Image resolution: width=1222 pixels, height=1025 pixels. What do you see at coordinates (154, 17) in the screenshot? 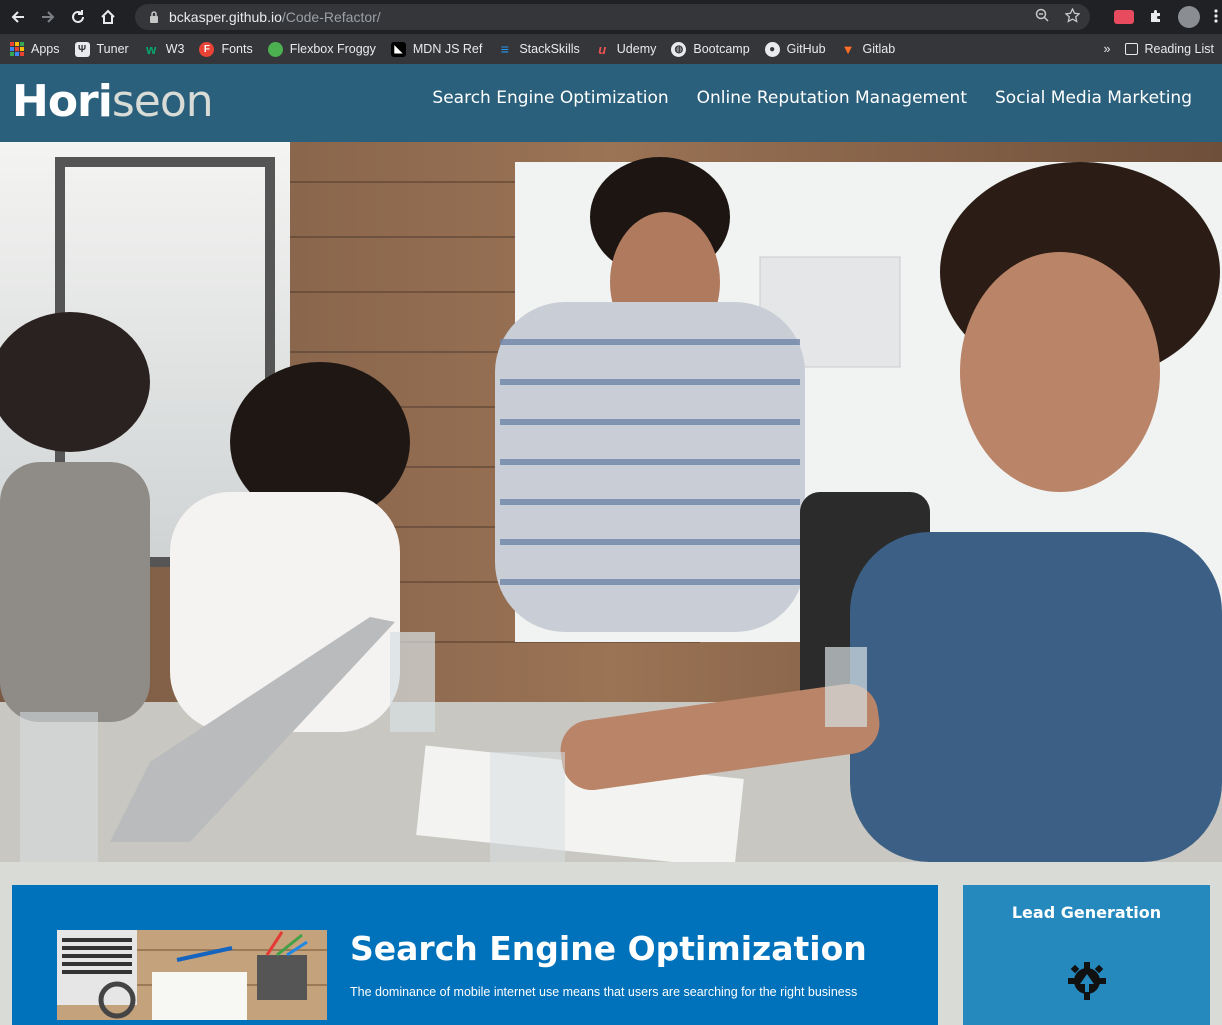
I see `lock-icon` at bounding box center [154, 17].